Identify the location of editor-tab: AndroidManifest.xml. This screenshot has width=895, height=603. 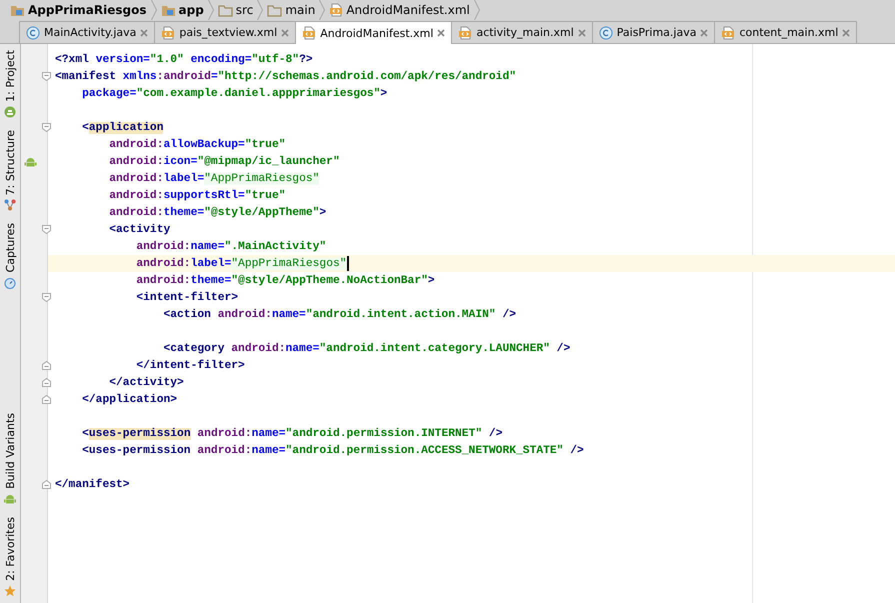
(373, 32).